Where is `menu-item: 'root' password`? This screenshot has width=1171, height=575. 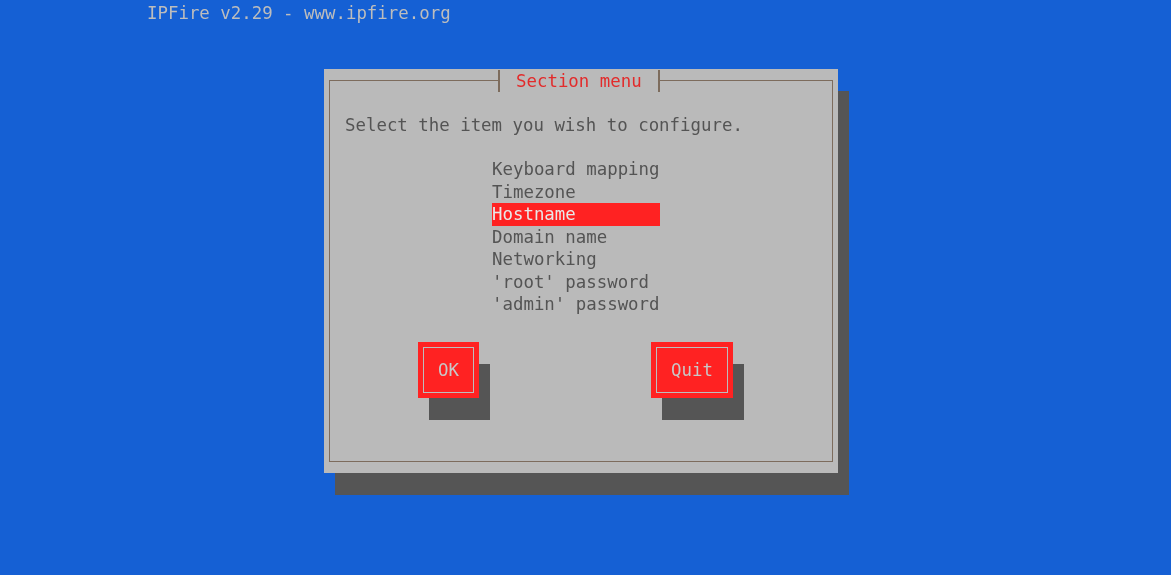 menu-item: 'root' password is located at coordinates (576, 281).